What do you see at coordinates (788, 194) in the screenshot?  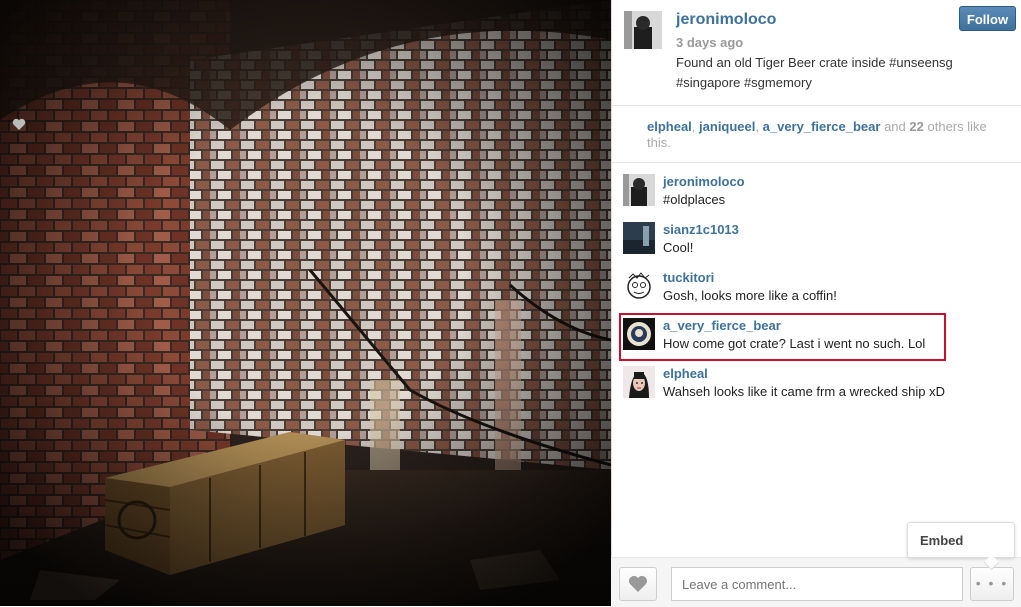 I see `comment-item: jeronimoloco #oldplaces` at bounding box center [788, 194].